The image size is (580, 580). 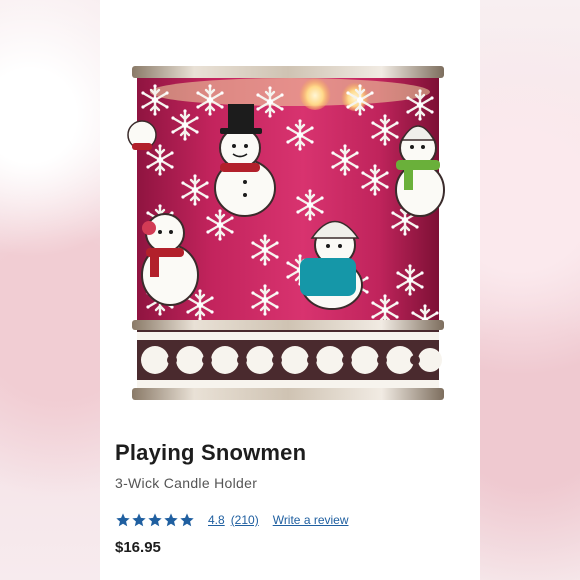 I want to click on write-review-link: Write a review, so click(x=311, y=520).